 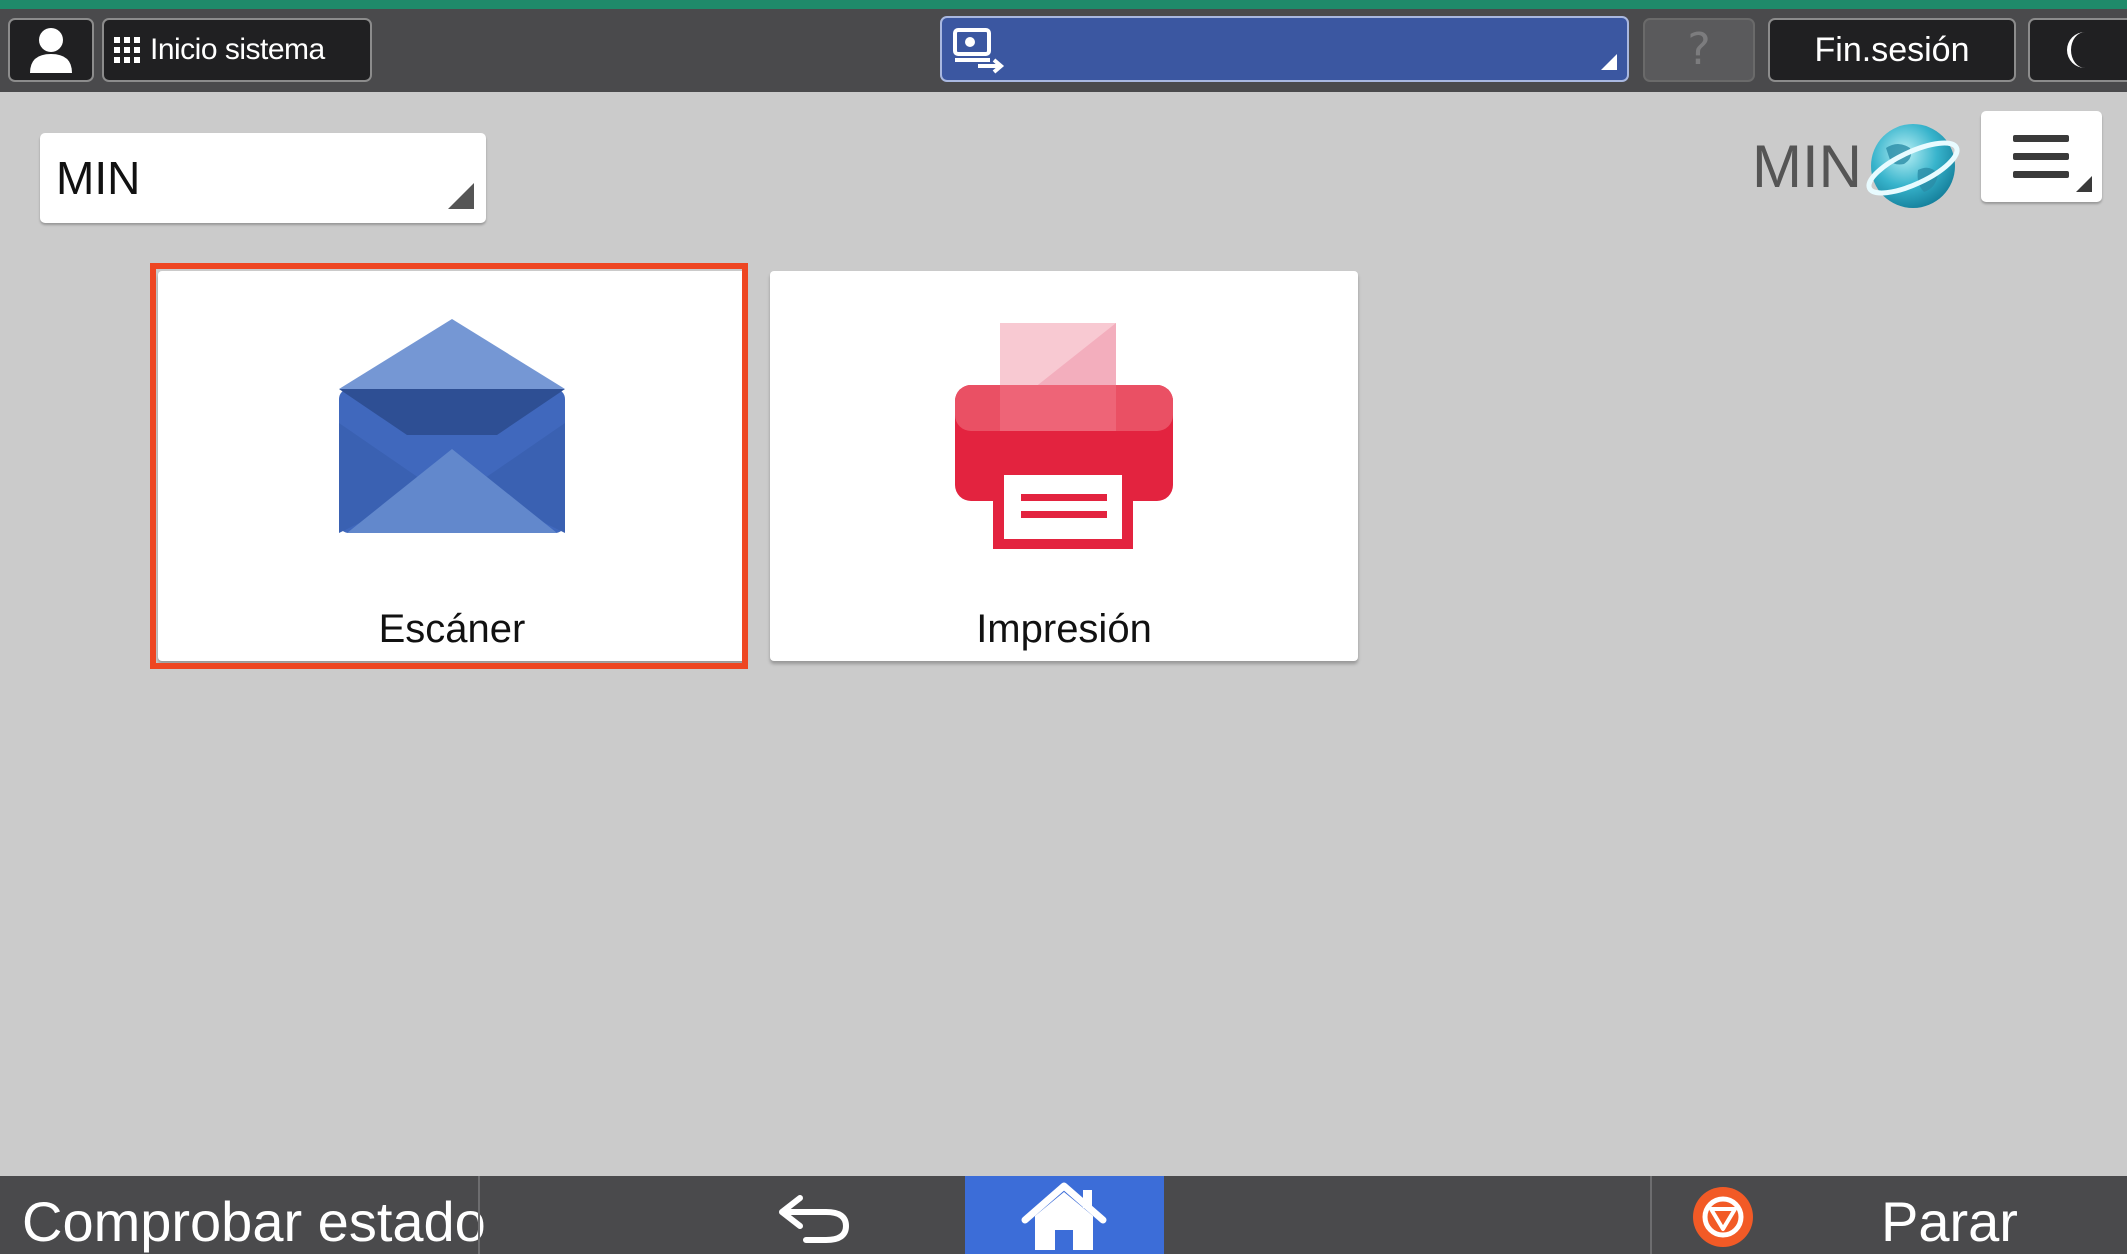 I want to click on printer-icon, so click(x=1064, y=436).